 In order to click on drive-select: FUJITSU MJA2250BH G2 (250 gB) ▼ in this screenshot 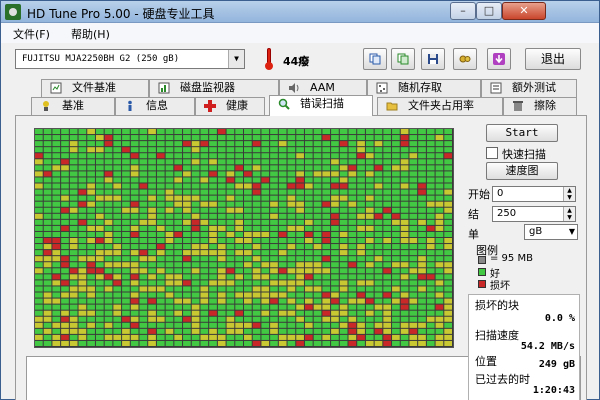, I will do `click(130, 59)`.